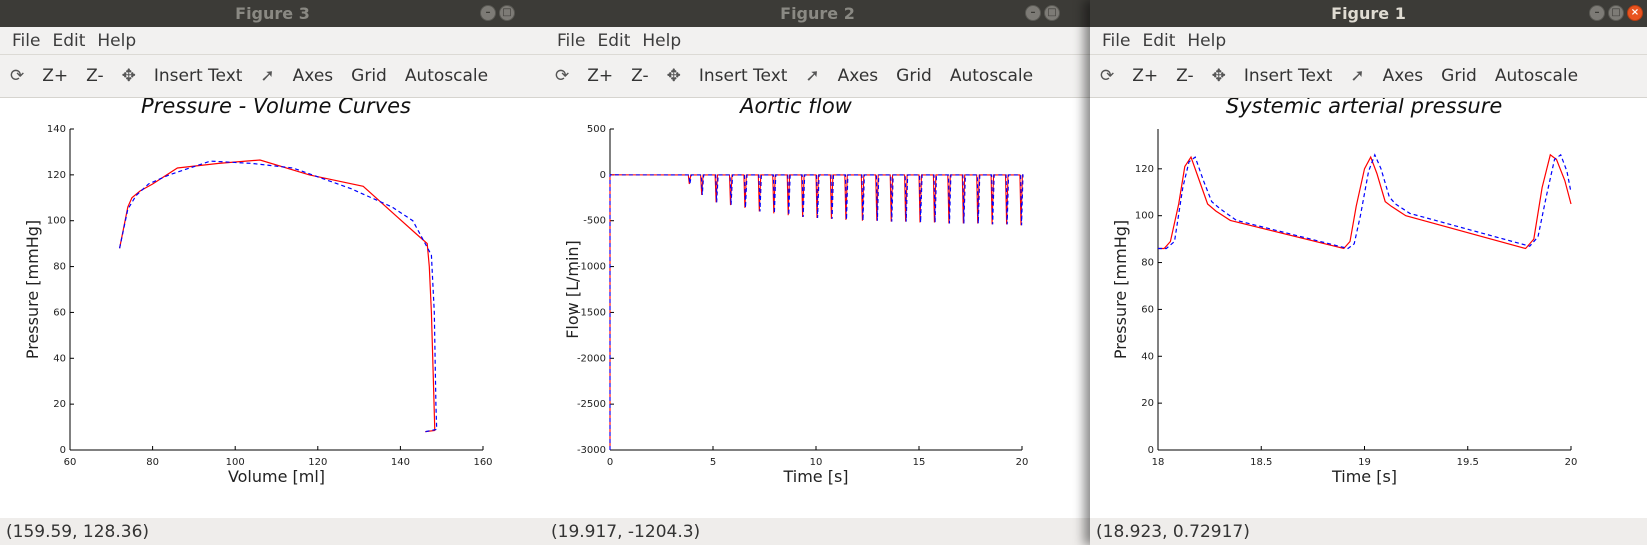  I want to click on x-tick-label: 19.5, so click(1468, 462).